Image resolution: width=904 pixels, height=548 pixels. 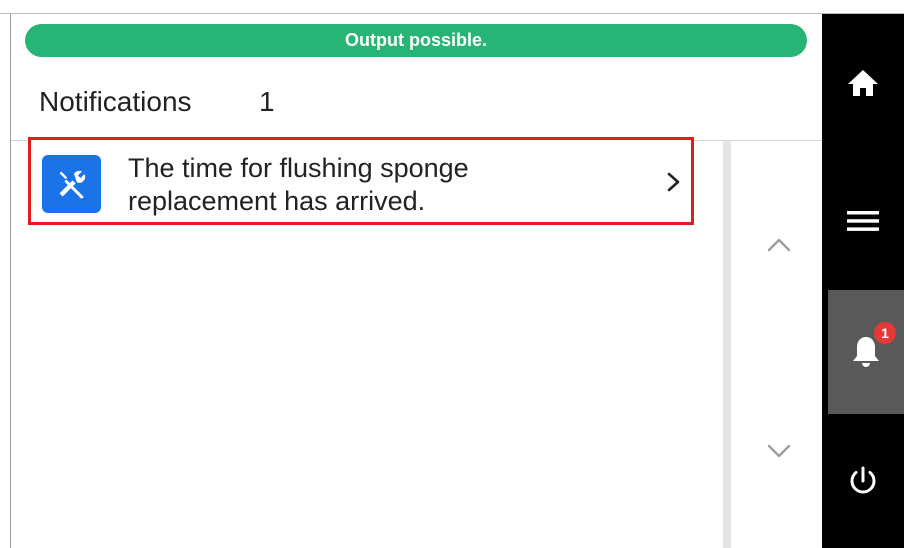 I want to click on power-button, so click(x=863, y=481).